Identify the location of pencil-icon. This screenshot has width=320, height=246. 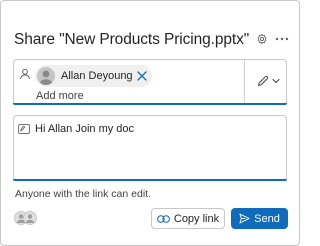
(262, 80).